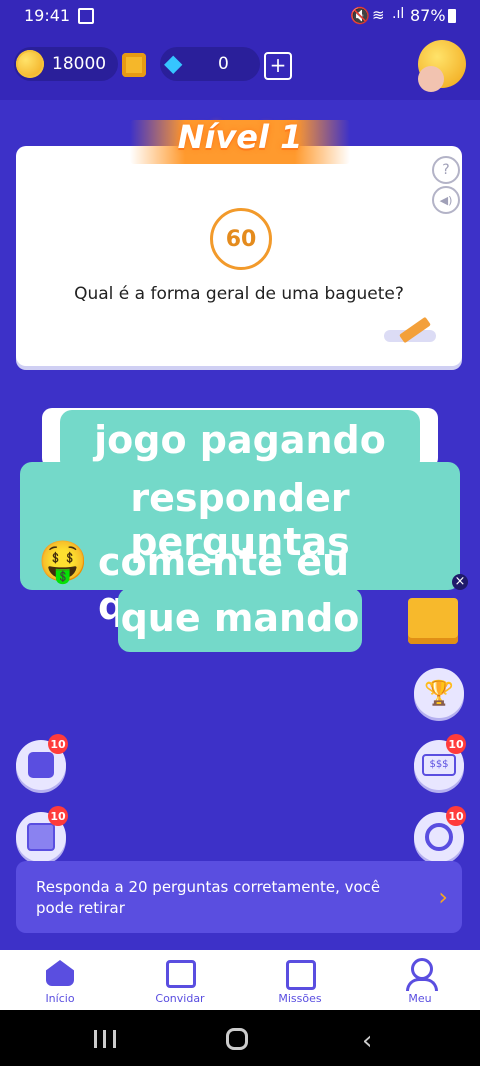  What do you see at coordinates (239, 294) in the screenshot?
I see `question-text: Qual é a forma geral de uma baguete?` at bounding box center [239, 294].